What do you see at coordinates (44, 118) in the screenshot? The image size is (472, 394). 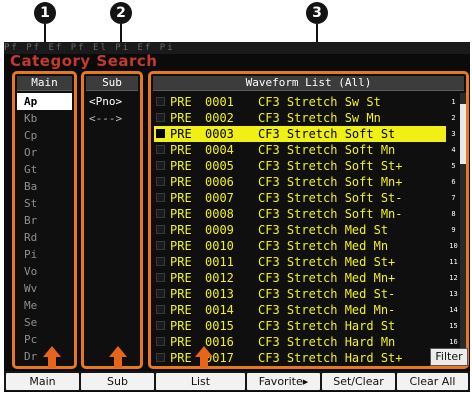 I see `main-category-item: Kb` at bounding box center [44, 118].